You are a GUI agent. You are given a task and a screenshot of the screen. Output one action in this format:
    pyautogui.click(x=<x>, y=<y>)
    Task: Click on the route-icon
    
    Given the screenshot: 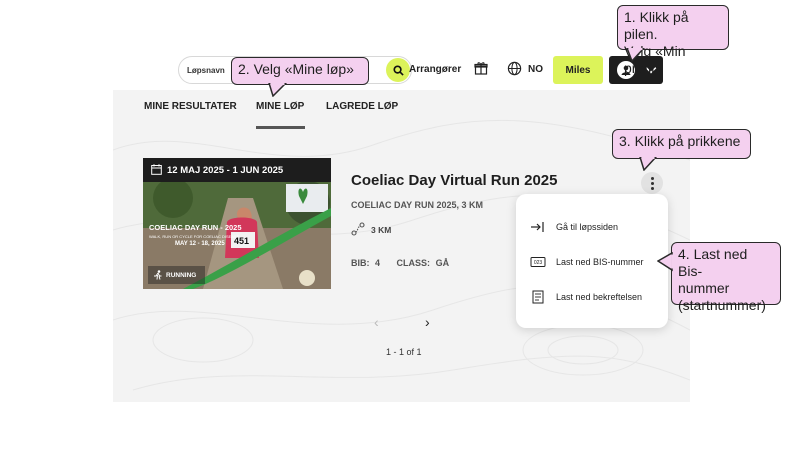 What is the action you would take?
    pyautogui.click(x=358, y=229)
    